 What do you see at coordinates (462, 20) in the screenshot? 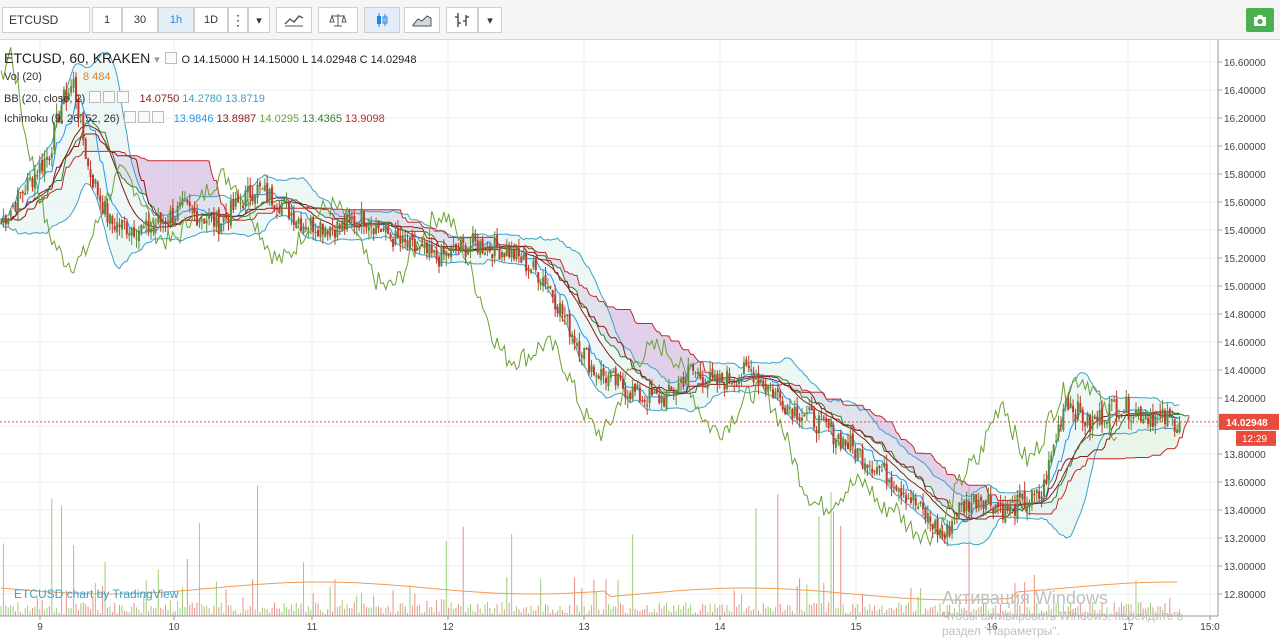
I see `bars-style-icon` at bounding box center [462, 20].